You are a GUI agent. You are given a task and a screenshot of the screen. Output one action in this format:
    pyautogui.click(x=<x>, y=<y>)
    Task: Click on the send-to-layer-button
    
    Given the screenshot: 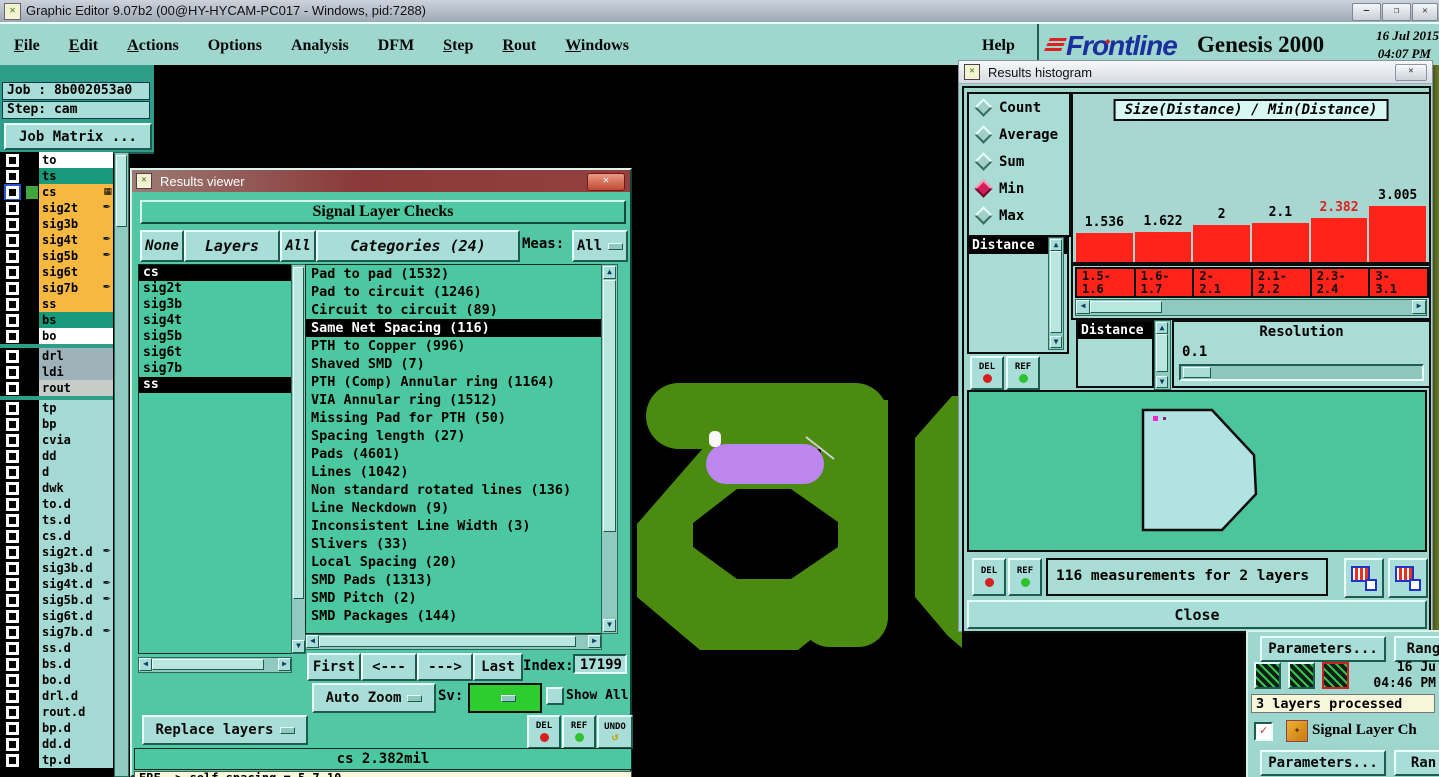 What is the action you would take?
    pyautogui.click(x=1364, y=578)
    